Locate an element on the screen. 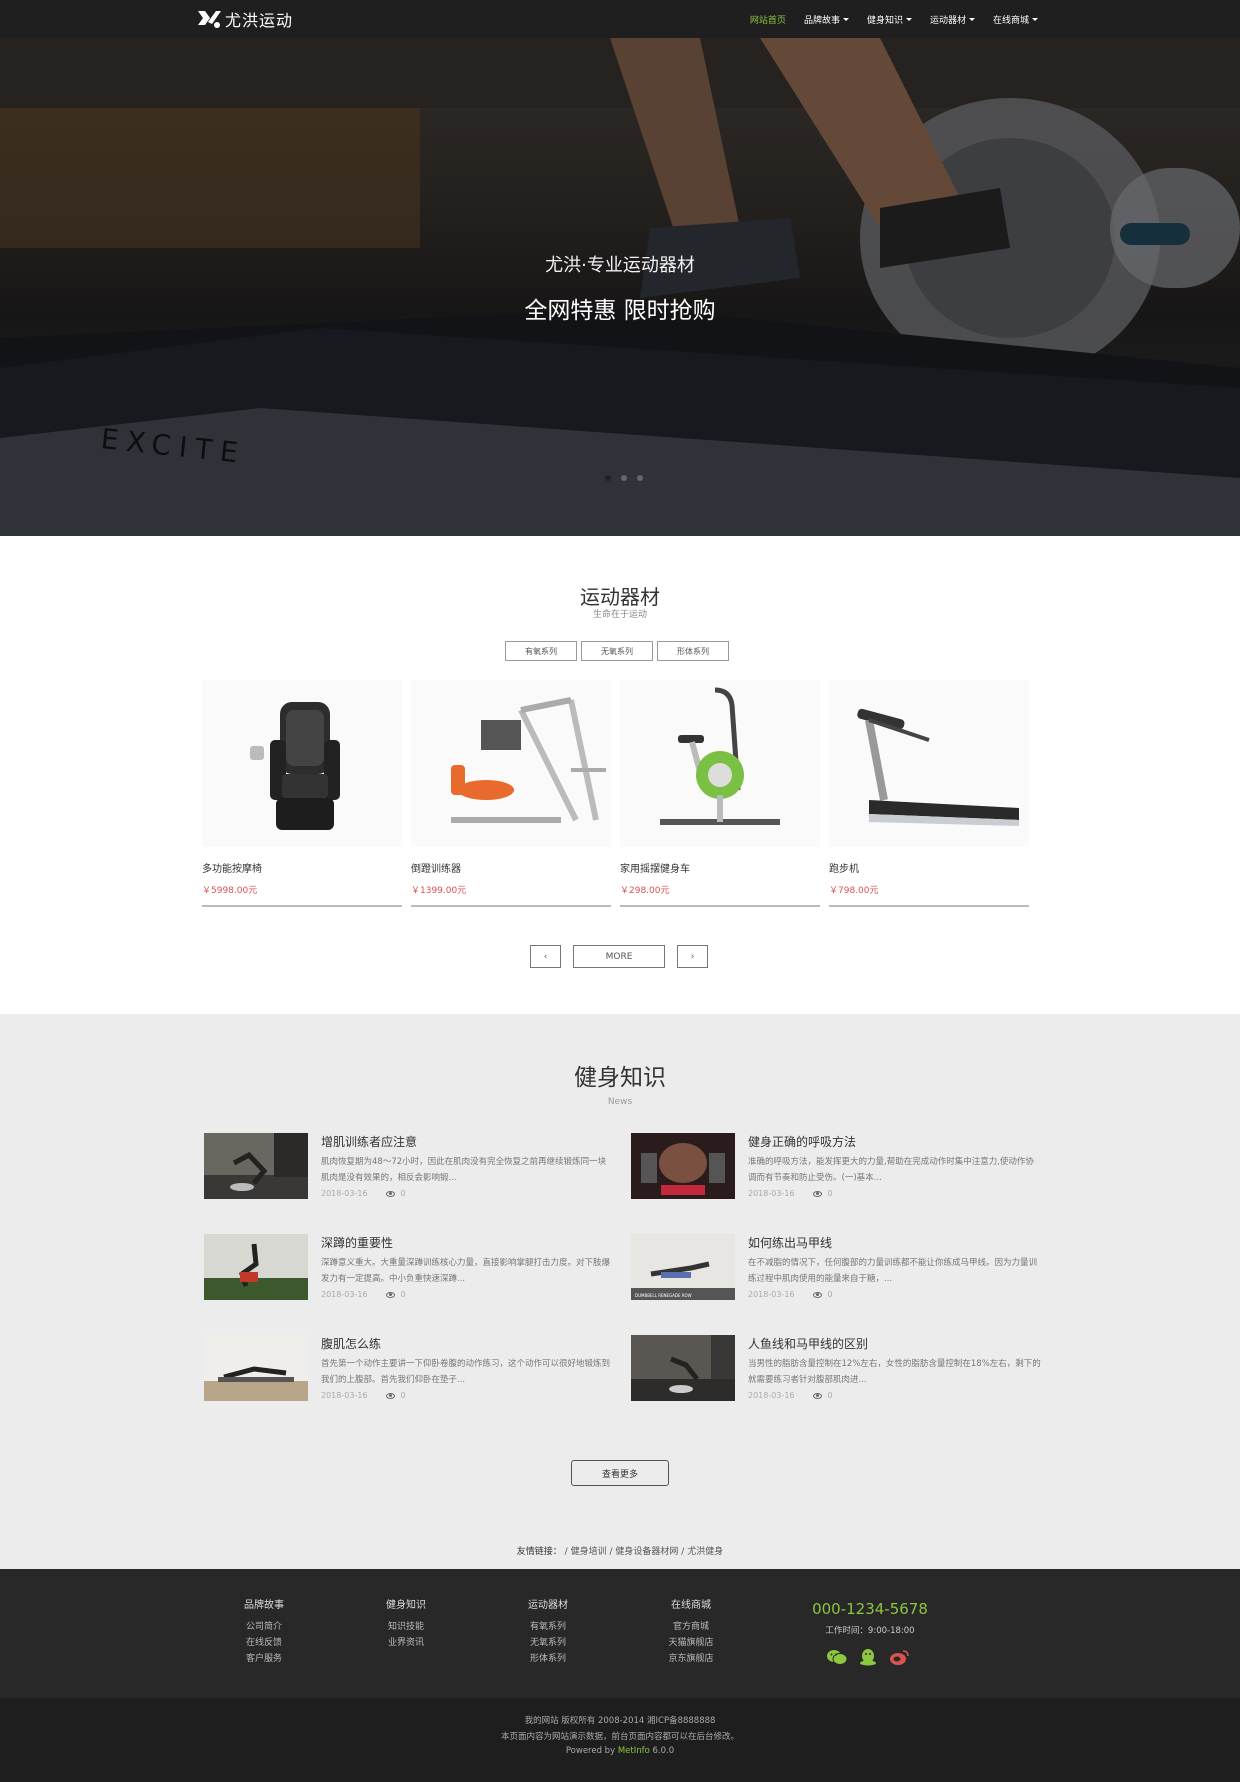 The height and width of the screenshot is (1782, 1240). filter-body-shaping: 形体系列 is located at coordinates (693, 651).